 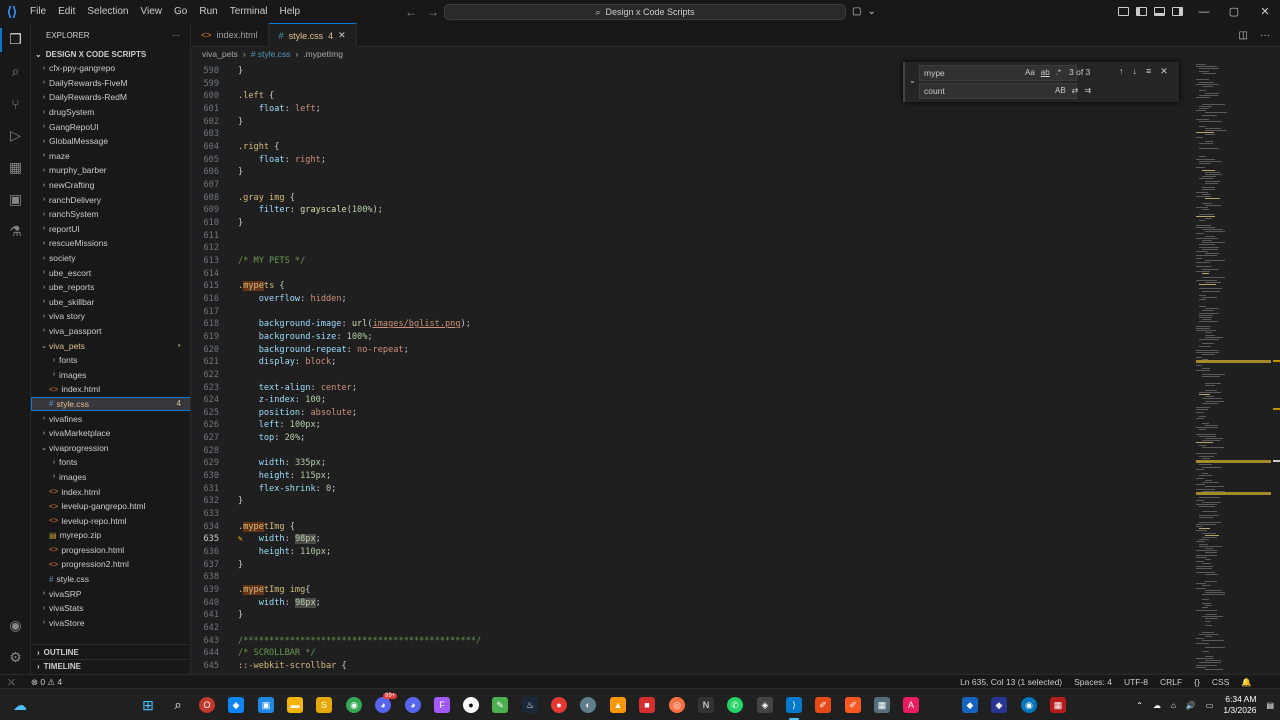 I want to click on find-in-selection-icon: ≡, so click(x=1148, y=71).